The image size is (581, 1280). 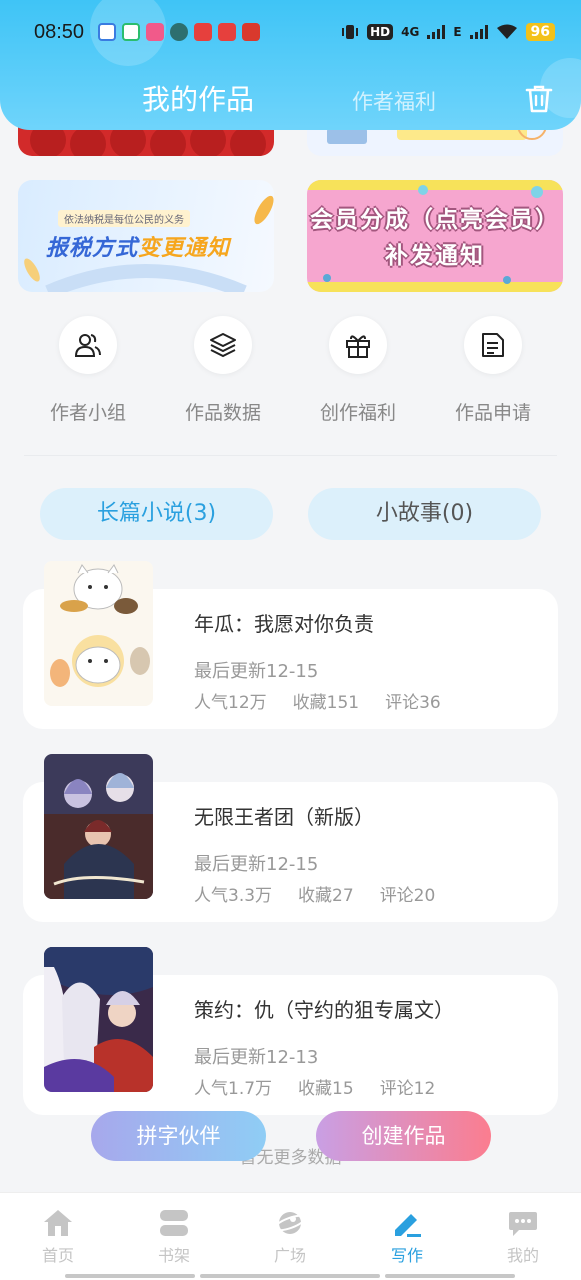 I want to click on quick-work-data: 作品数据, so click(x=223, y=370).